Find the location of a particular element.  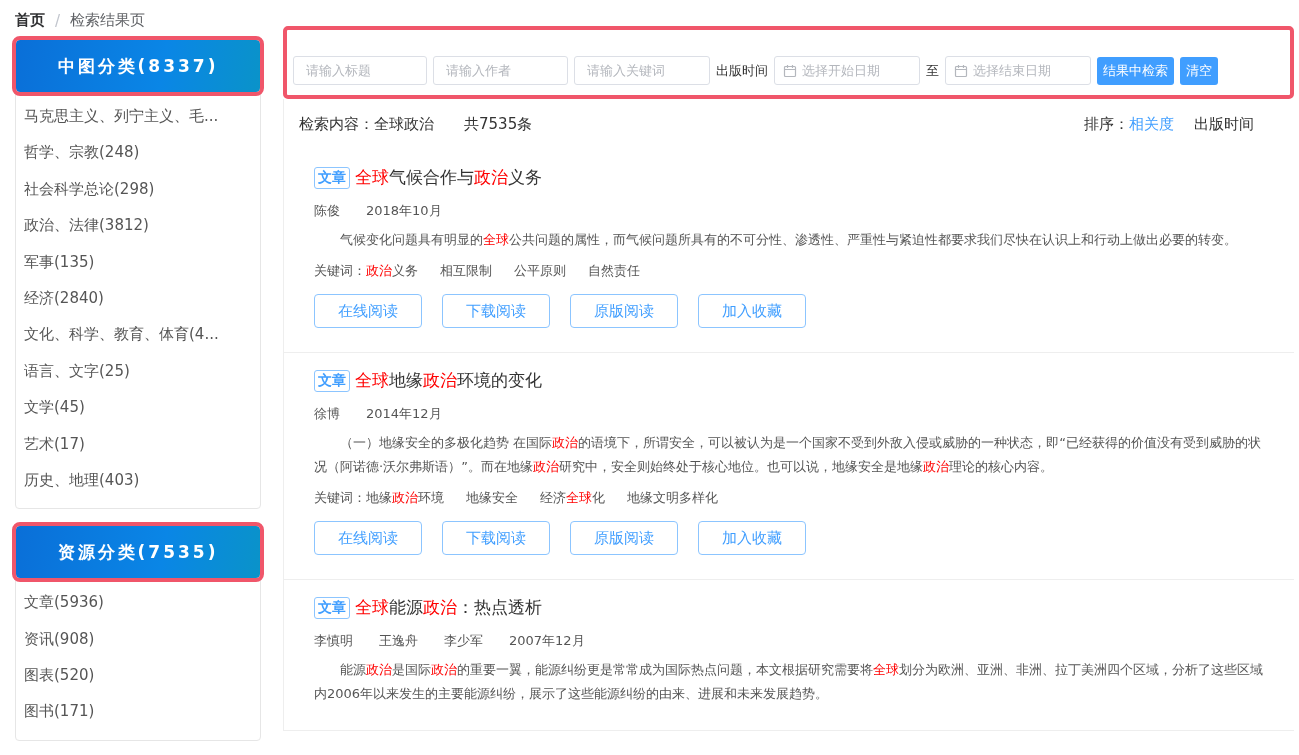

result-title: 全球地缘政治环境的变化 is located at coordinates (448, 380).